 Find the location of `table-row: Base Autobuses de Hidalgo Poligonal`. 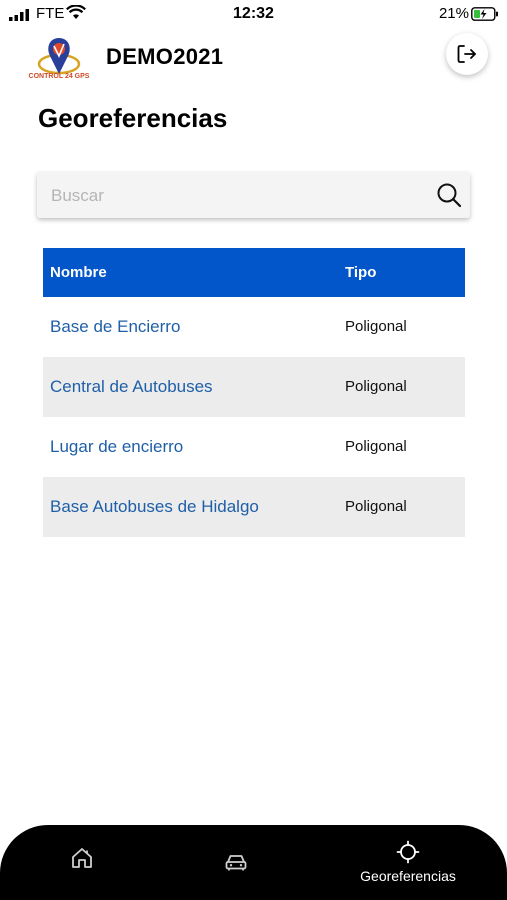

table-row: Base Autobuses de Hidalgo Poligonal is located at coordinates (254, 507).